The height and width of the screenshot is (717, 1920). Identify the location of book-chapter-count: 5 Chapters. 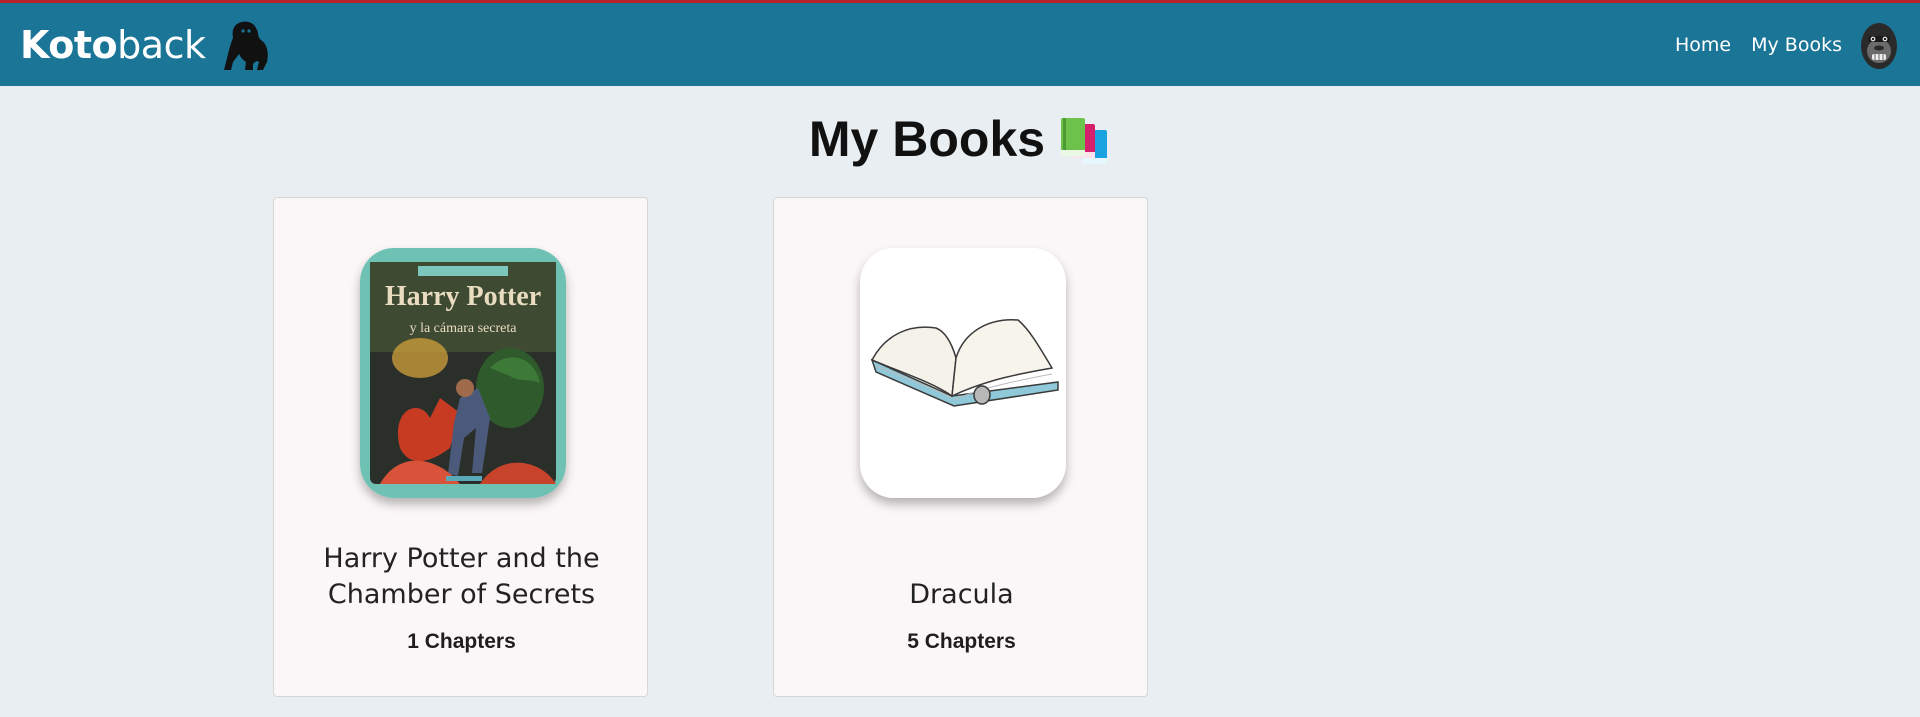
(961, 641).